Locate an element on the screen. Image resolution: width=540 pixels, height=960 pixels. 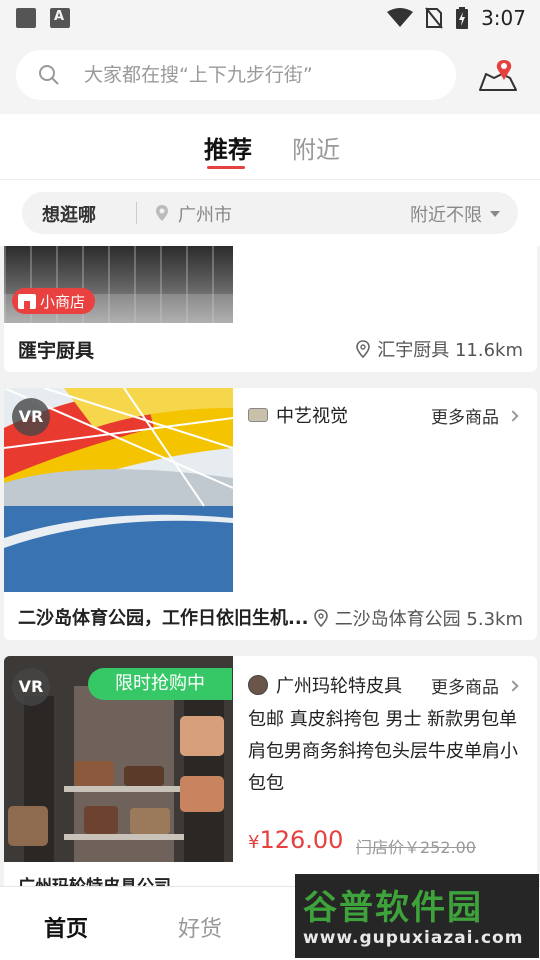
shop-image: 小商店 is located at coordinates (118, 284).